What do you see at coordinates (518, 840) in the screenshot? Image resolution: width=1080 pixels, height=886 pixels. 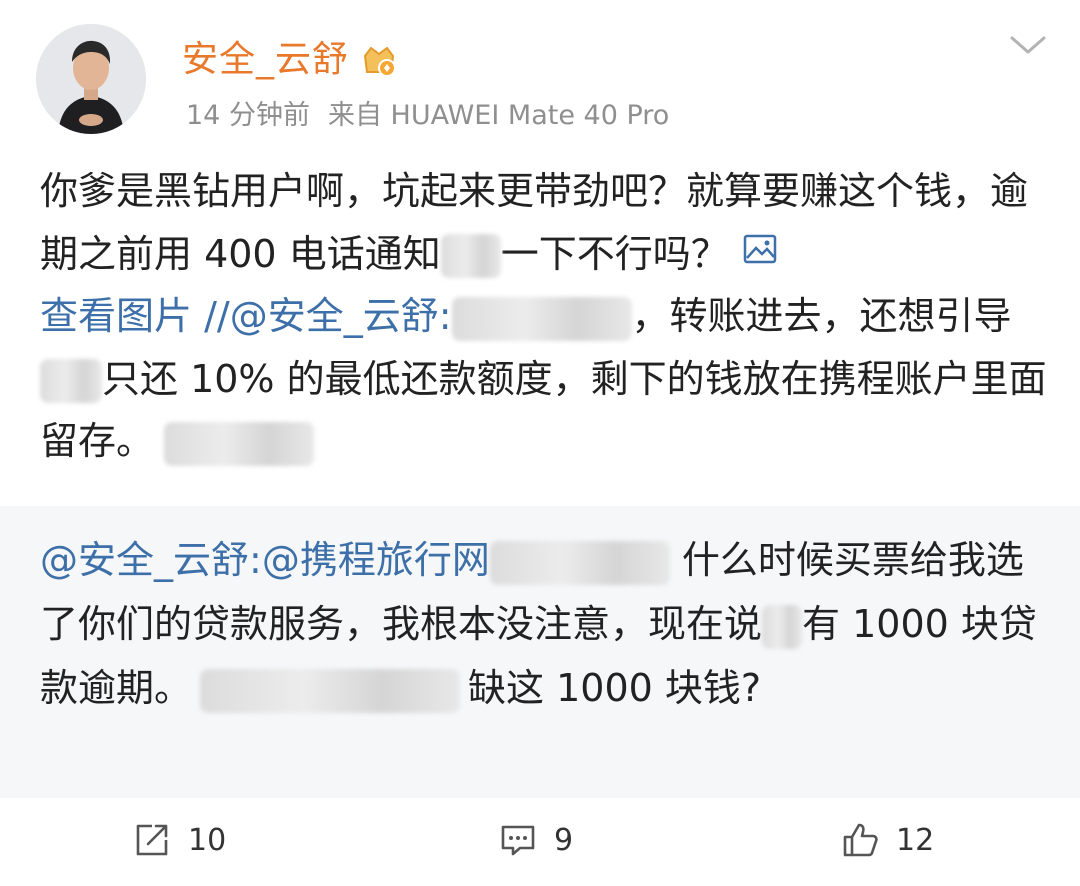 I see `comment-icon` at bounding box center [518, 840].